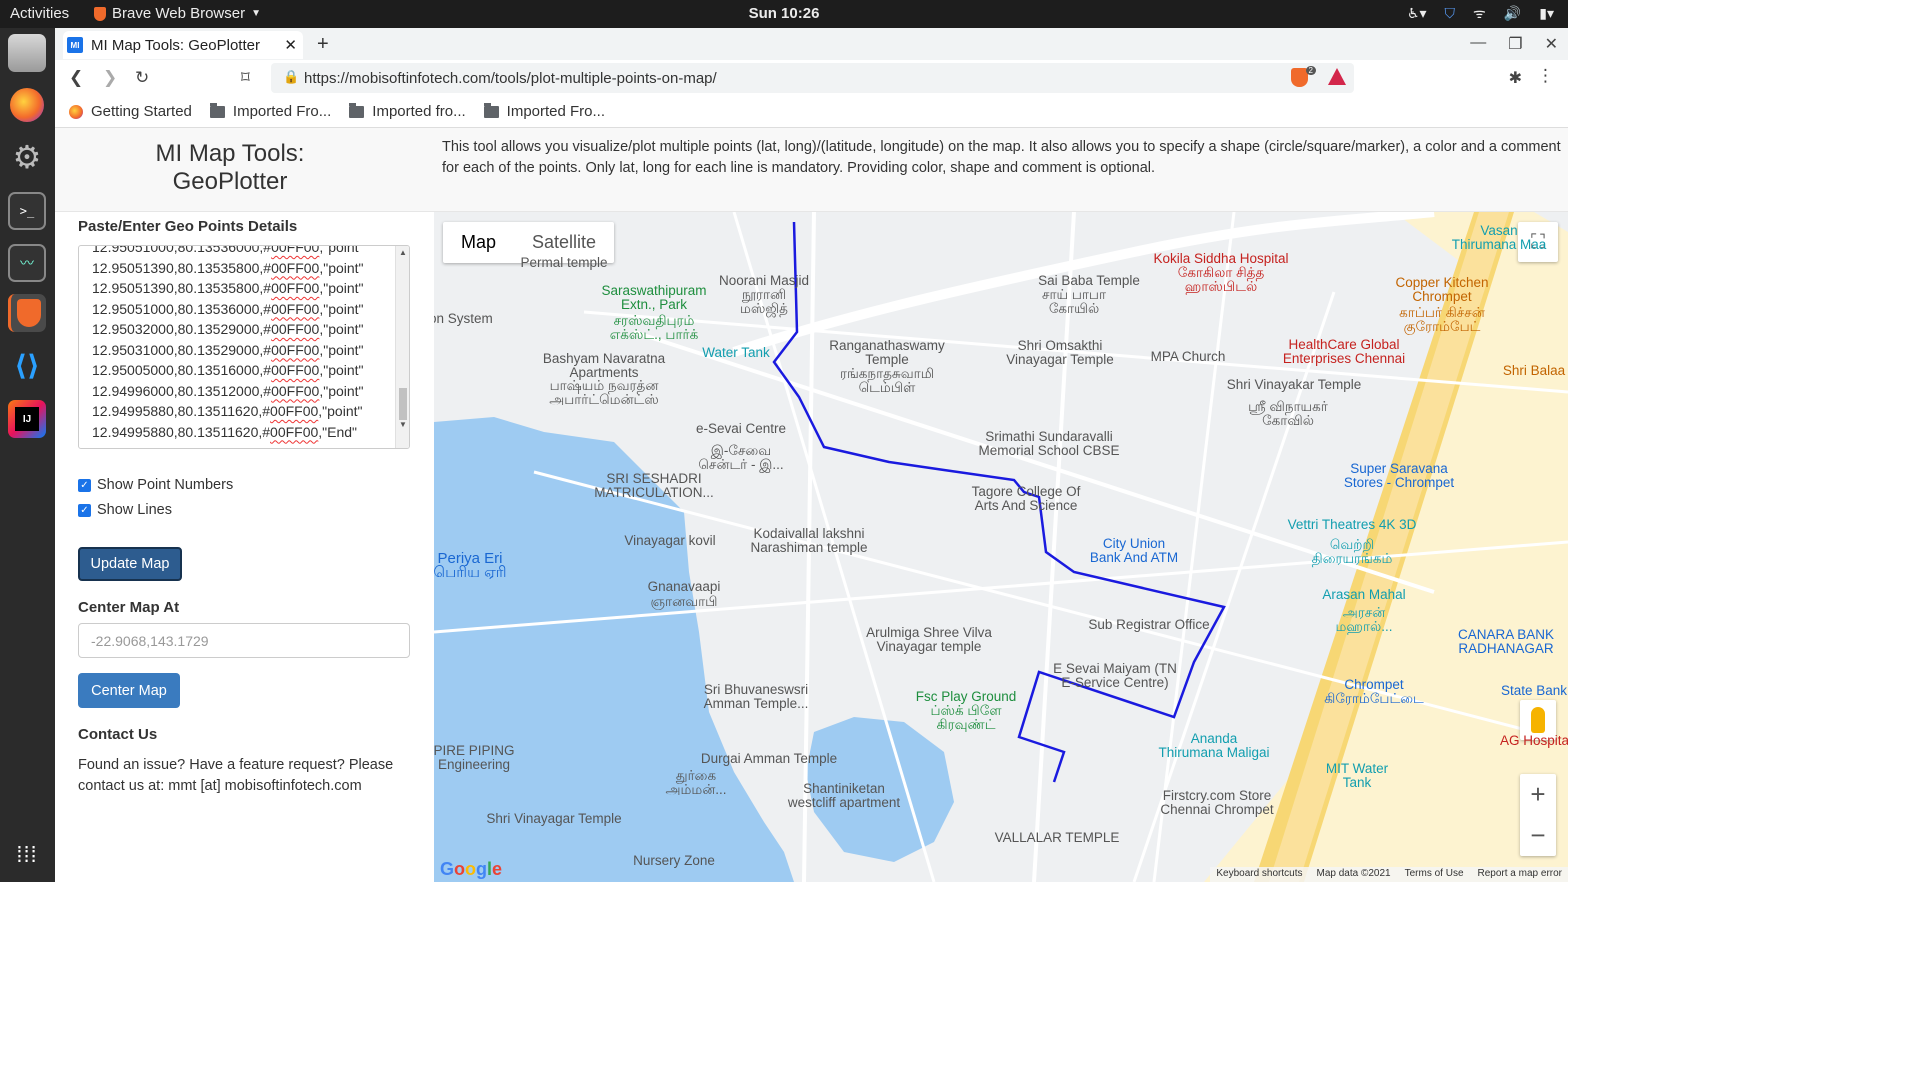 This screenshot has height=1080, width=1920. What do you see at coordinates (674, 861) in the screenshot?
I see `map-place-label: Nursery Zone` at bounding box center [674, 861].